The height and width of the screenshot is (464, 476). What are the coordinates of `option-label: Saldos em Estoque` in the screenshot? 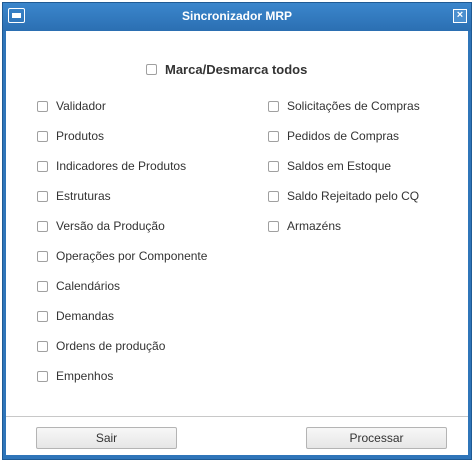 It's located at (339, 166).